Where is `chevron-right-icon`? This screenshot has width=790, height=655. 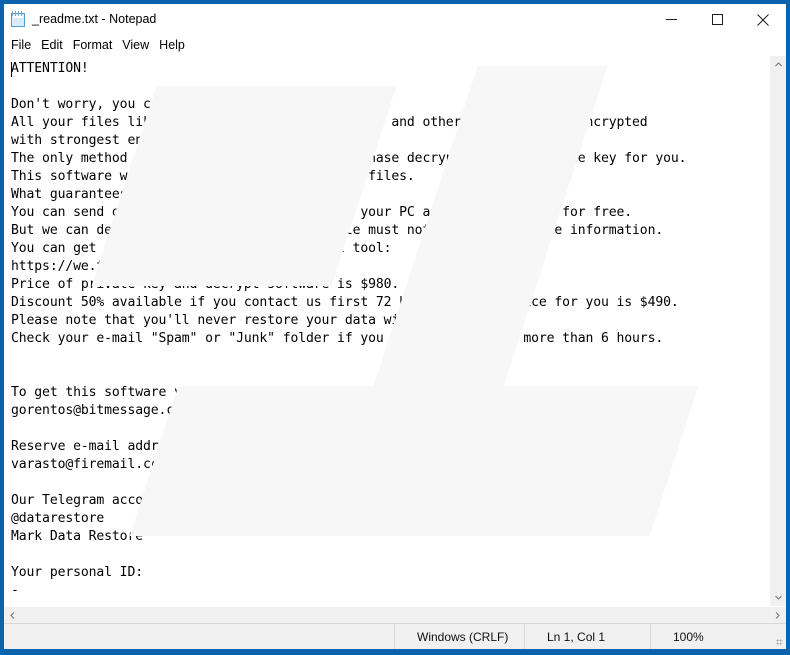 chevron-right-icon is located at coordinates (777, 615).